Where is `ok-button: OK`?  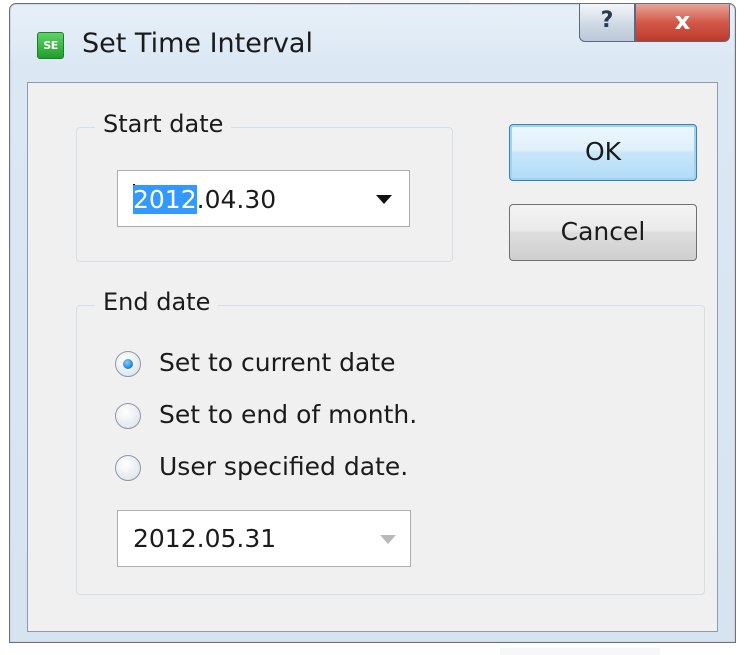 ok-button: OK is located at coordinates (603, 152).